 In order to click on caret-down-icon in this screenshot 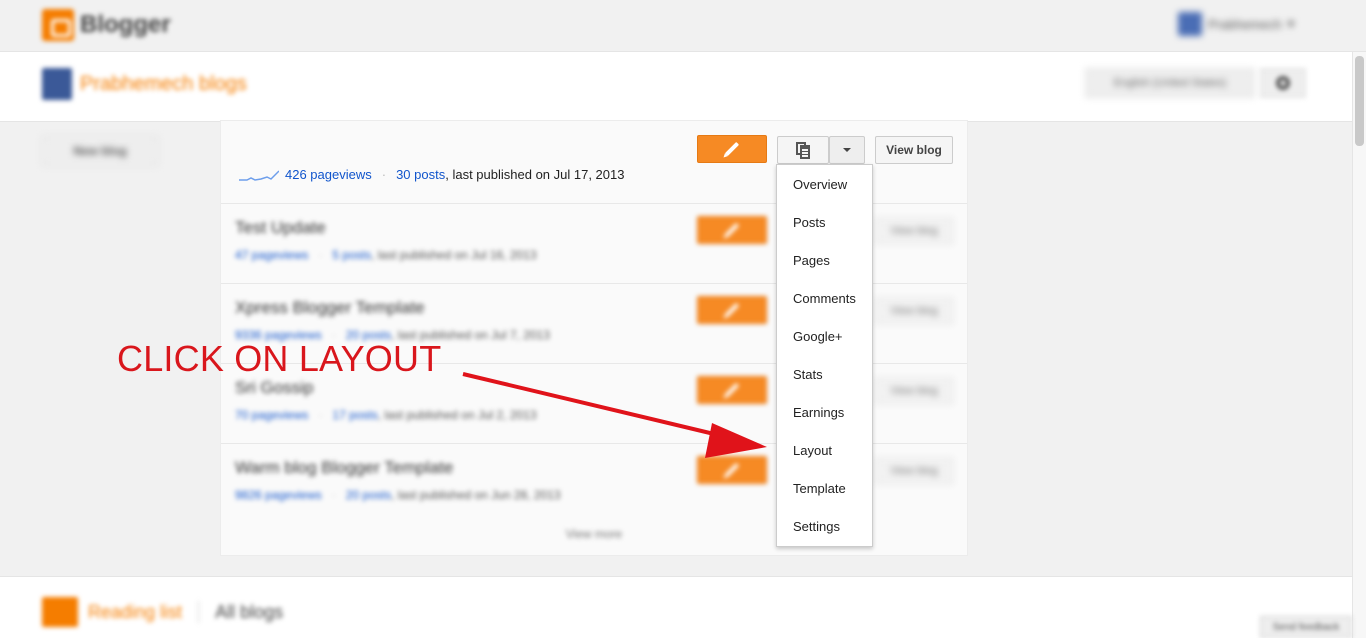, I will do `click(847, 150)`.